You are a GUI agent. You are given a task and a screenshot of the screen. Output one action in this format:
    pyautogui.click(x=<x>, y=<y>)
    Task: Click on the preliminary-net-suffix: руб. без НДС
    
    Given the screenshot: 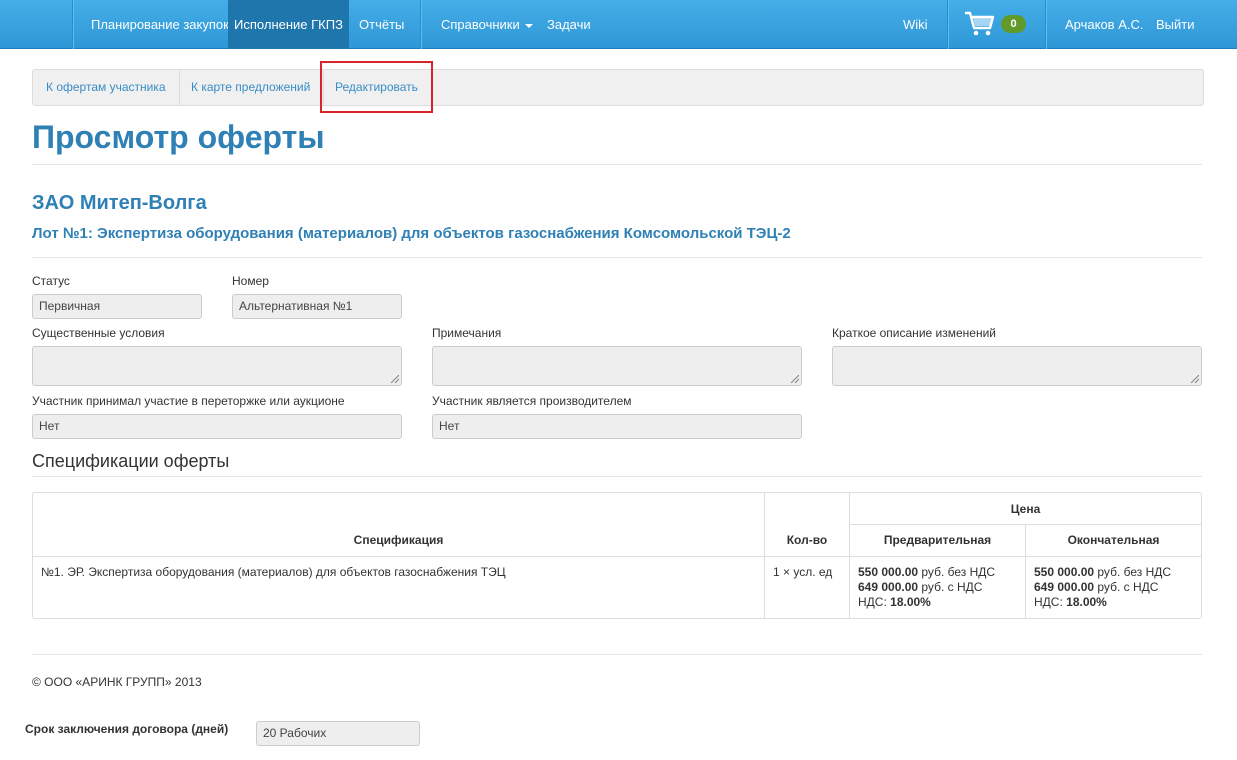 What is the action you would take?
    pyautogui.click(x=957, y=572)
    